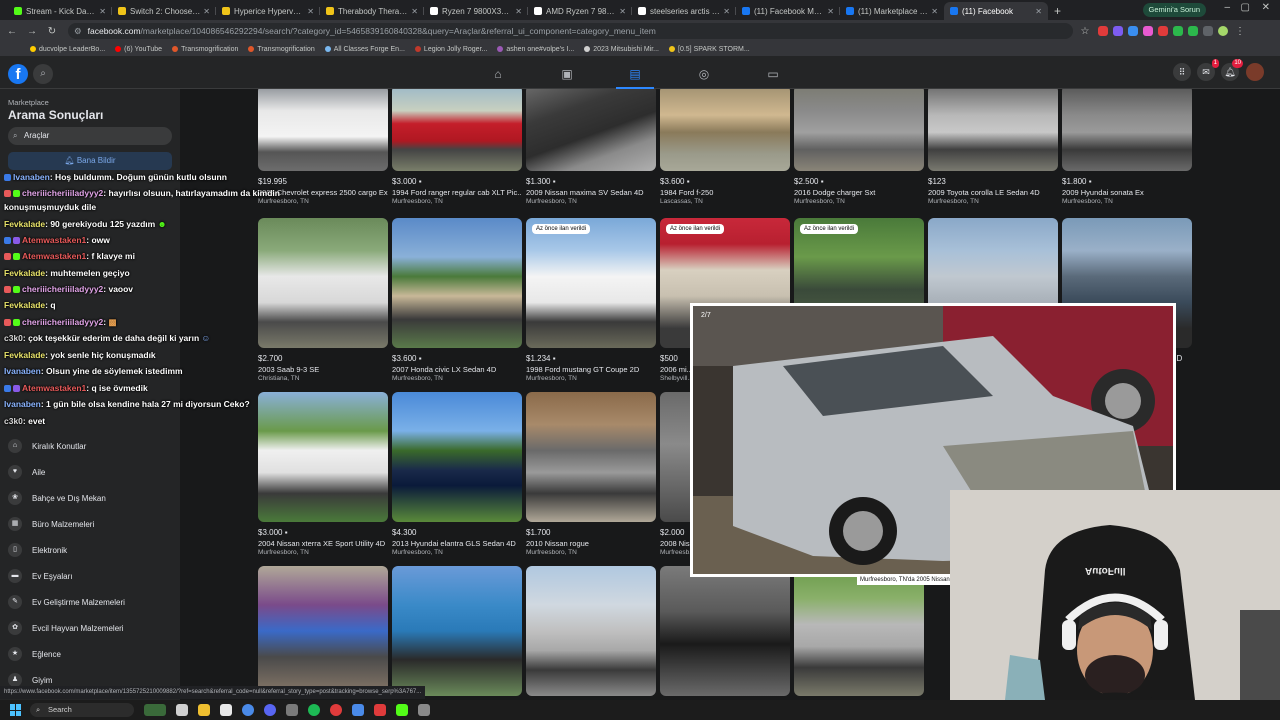 This screenshot has height=720, width=1280. I want to click on task-view-icon, so click(182, 710).